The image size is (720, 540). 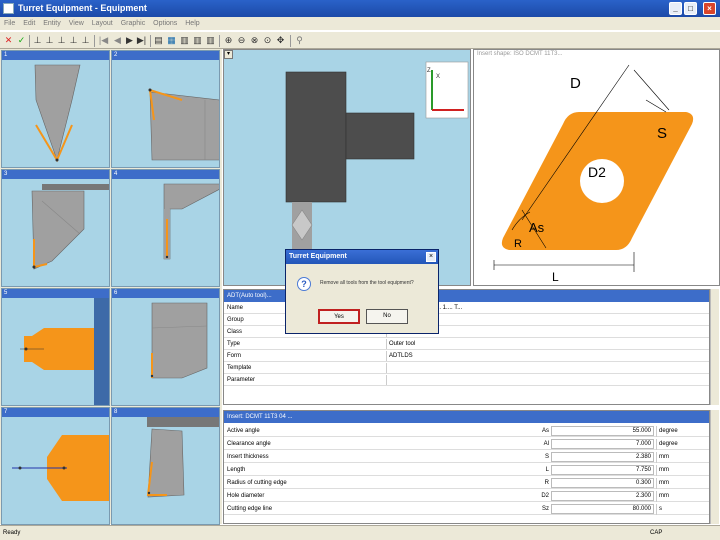 What do you see at coordinates (55, 228) in the screenshot?
I see `tool-tile: 3` at bounding box center [55, 228].